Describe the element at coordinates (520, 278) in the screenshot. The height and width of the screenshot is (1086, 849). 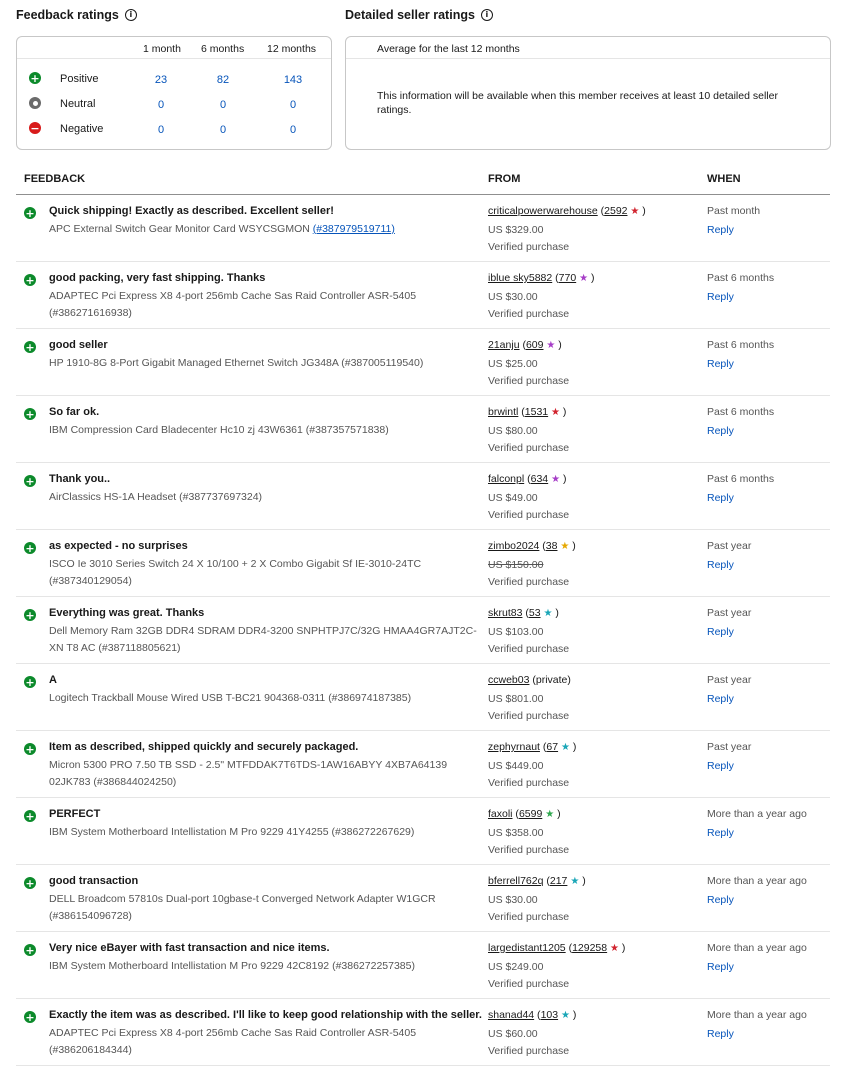
I see `username-link: iblue sky5882` at that location.